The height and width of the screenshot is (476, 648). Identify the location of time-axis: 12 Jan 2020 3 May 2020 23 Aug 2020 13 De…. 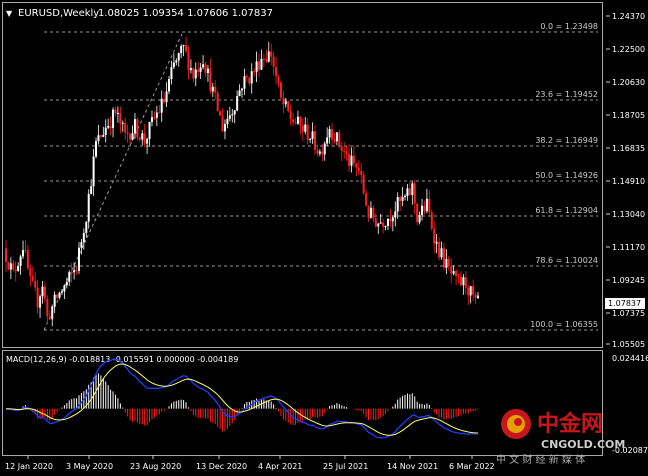
(250, 463).